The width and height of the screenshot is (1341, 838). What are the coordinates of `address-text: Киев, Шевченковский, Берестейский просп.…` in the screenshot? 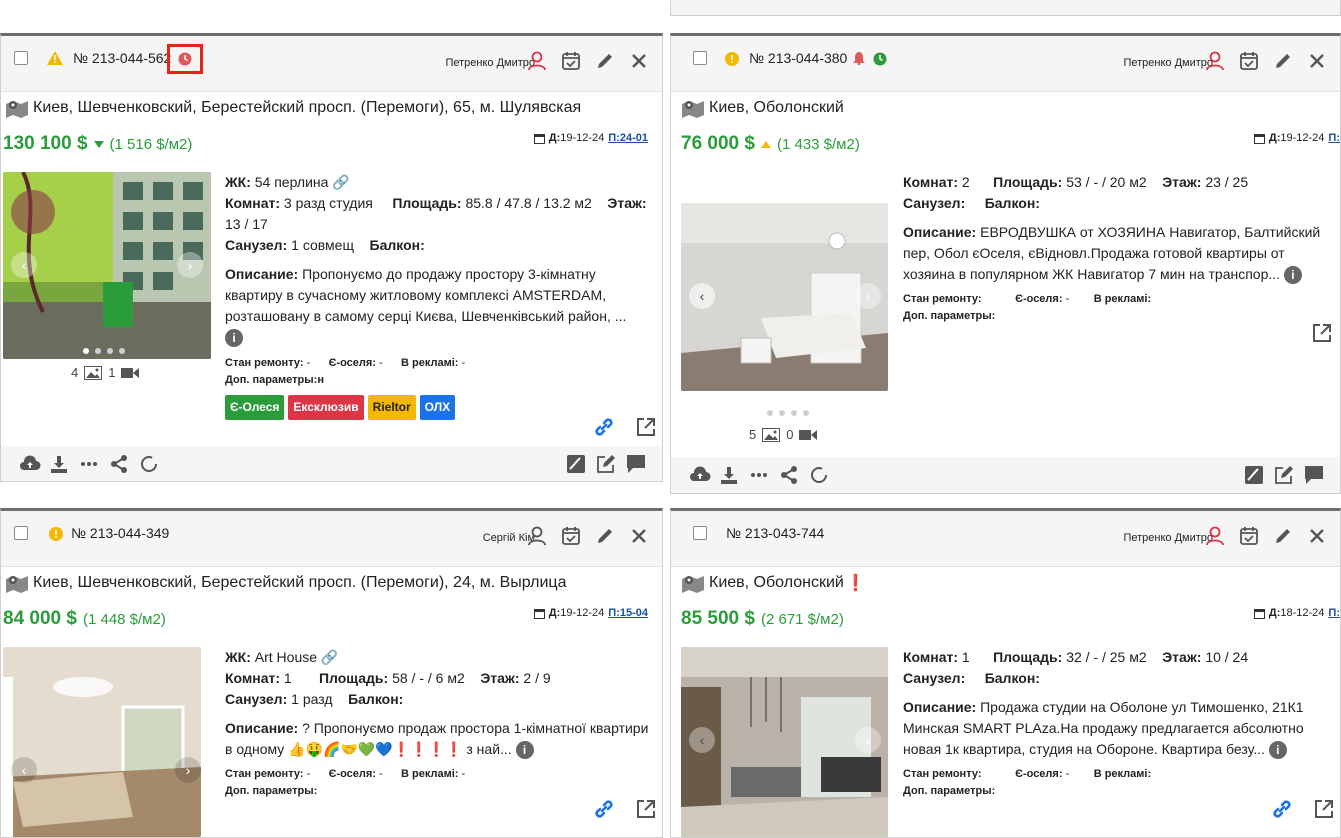 It's located at (300, 582).